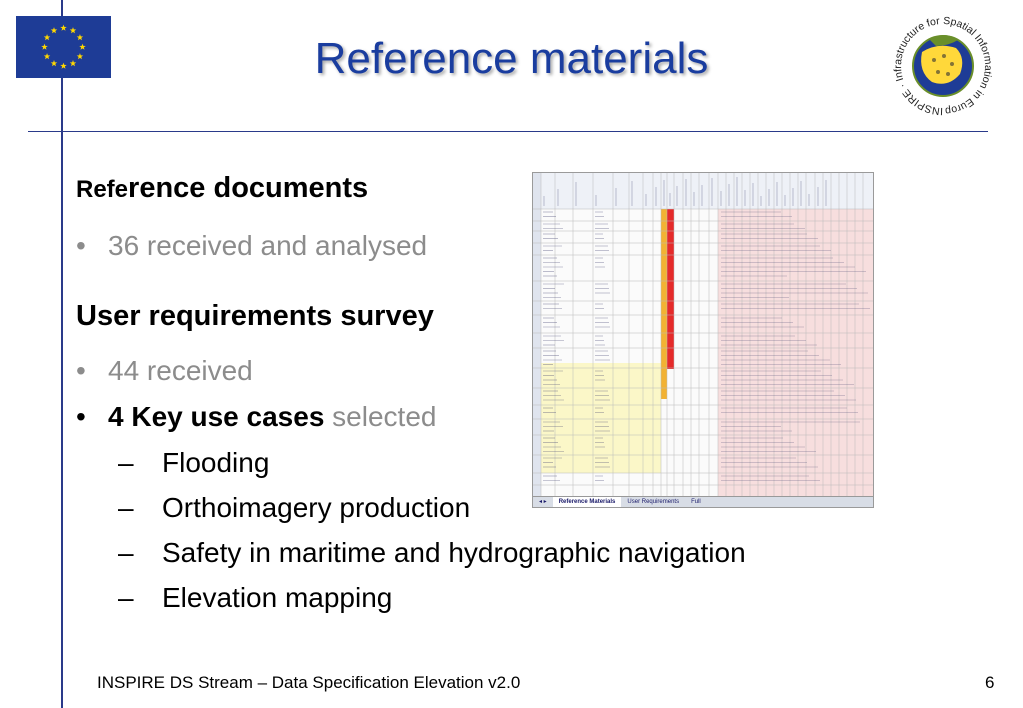  I want to click on bullet-text: 36 received and analysed, so click(268, 245).